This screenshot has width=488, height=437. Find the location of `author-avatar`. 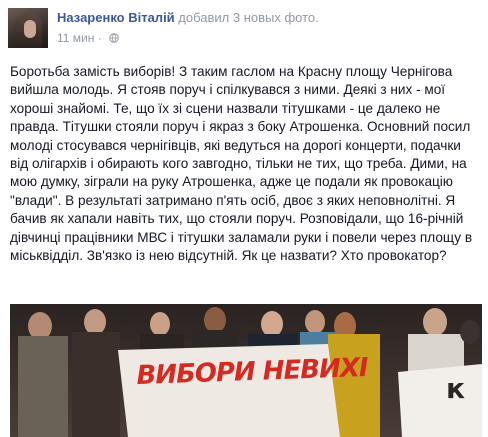

author-avatar is located at coordinates (28, 28).